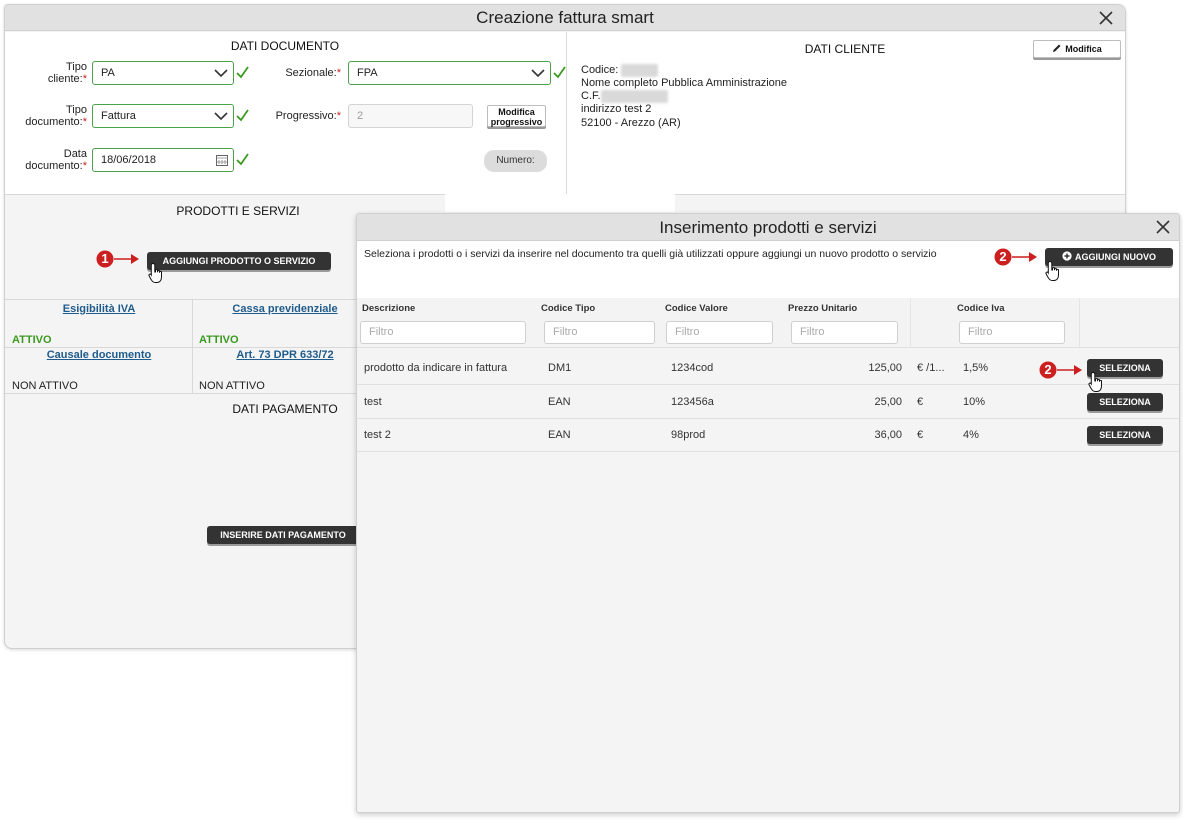 Image resolution: width=1183 pixels, height=820 pixels. What do you see at coordinates (99, 309) in the screenshot?
I see `esigibilita-iva-link: Esigibilità IVA` at bounding box center [99, 309].